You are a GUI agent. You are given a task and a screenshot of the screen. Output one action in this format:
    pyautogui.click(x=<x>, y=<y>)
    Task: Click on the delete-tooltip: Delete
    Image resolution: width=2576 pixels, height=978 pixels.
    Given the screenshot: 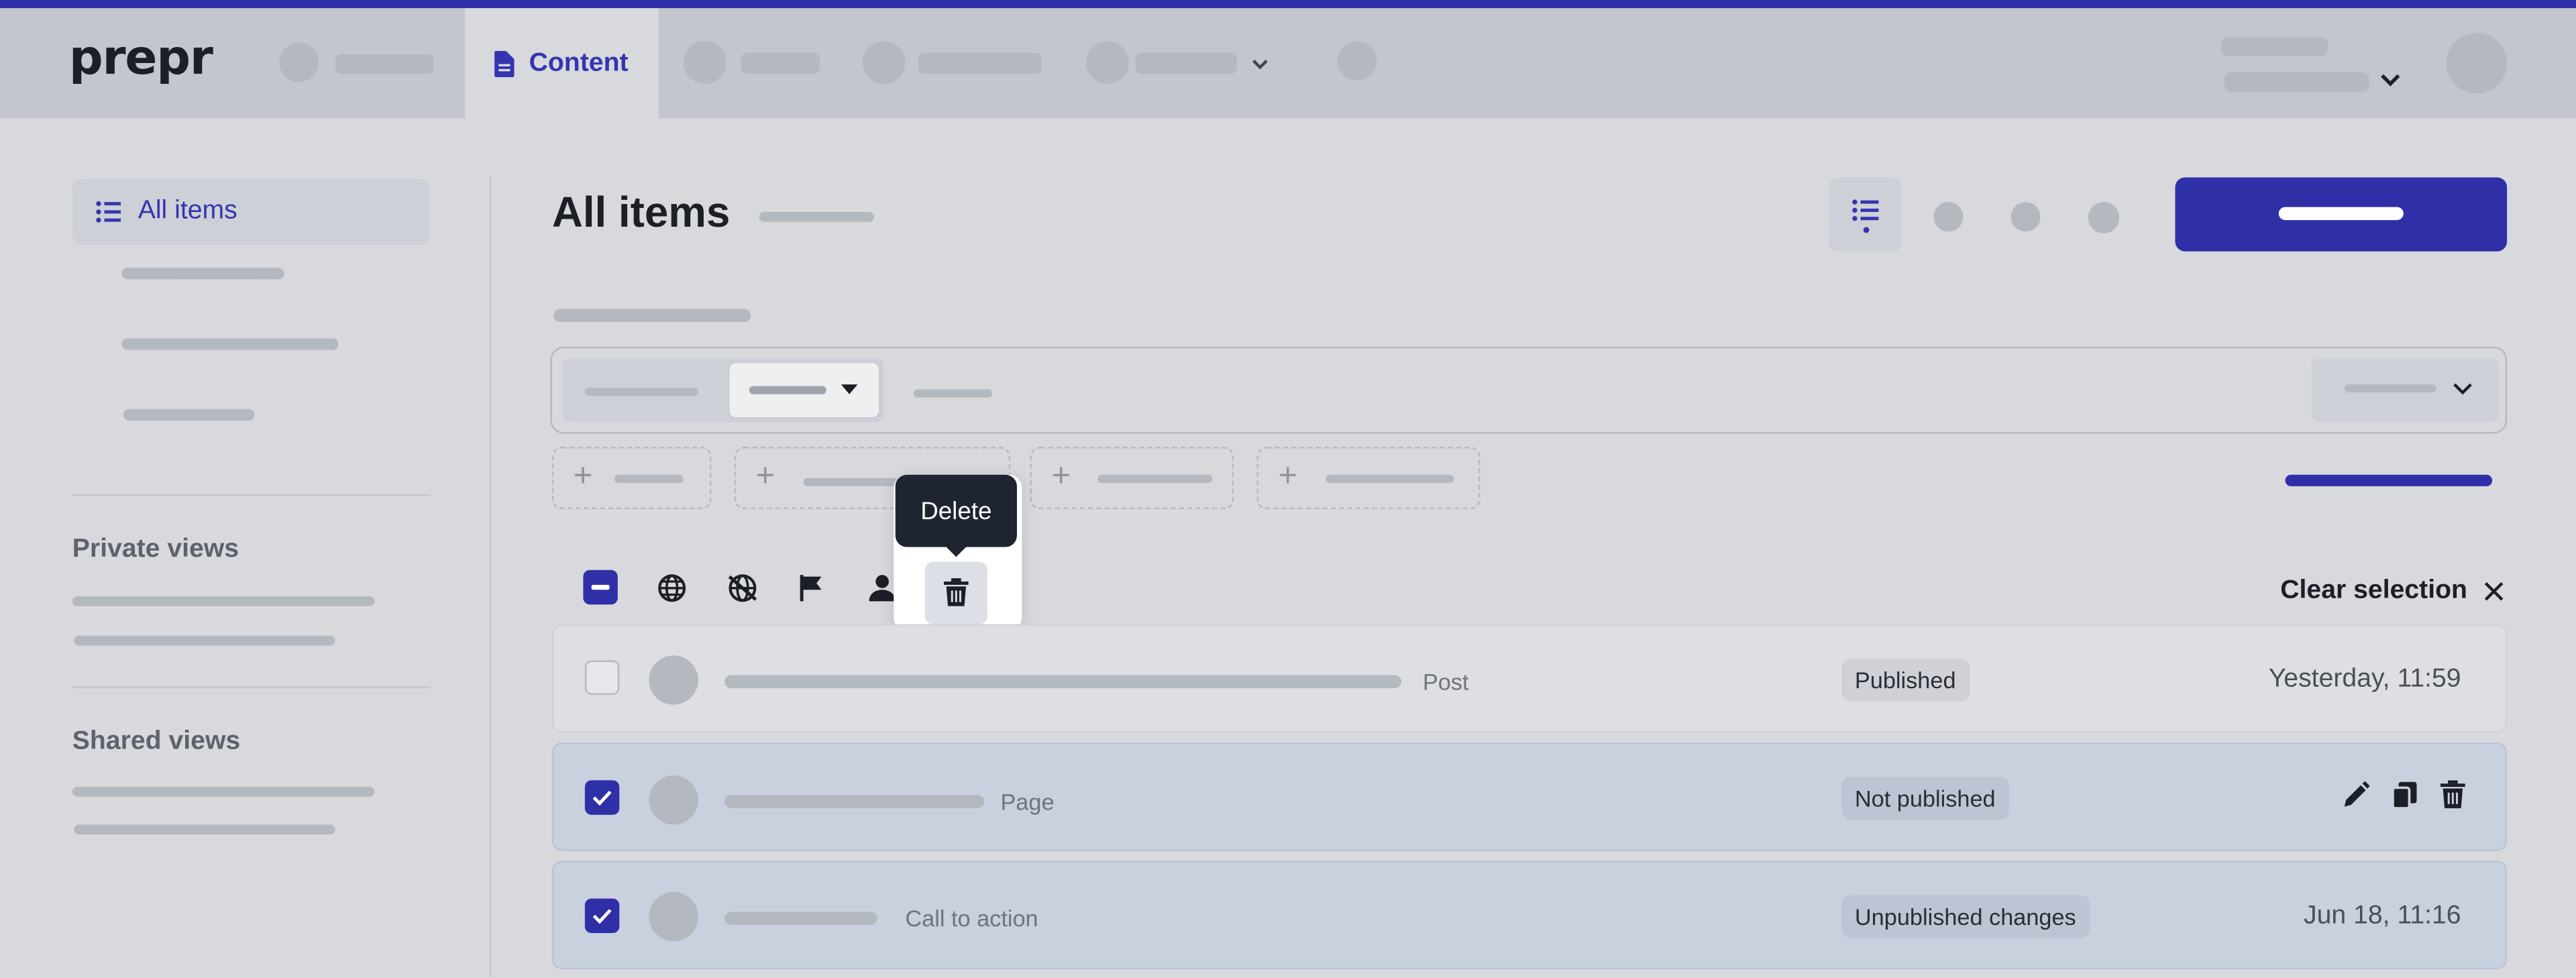 What is the action you would take?
    pyautogui.click(x=956, y=511)
    